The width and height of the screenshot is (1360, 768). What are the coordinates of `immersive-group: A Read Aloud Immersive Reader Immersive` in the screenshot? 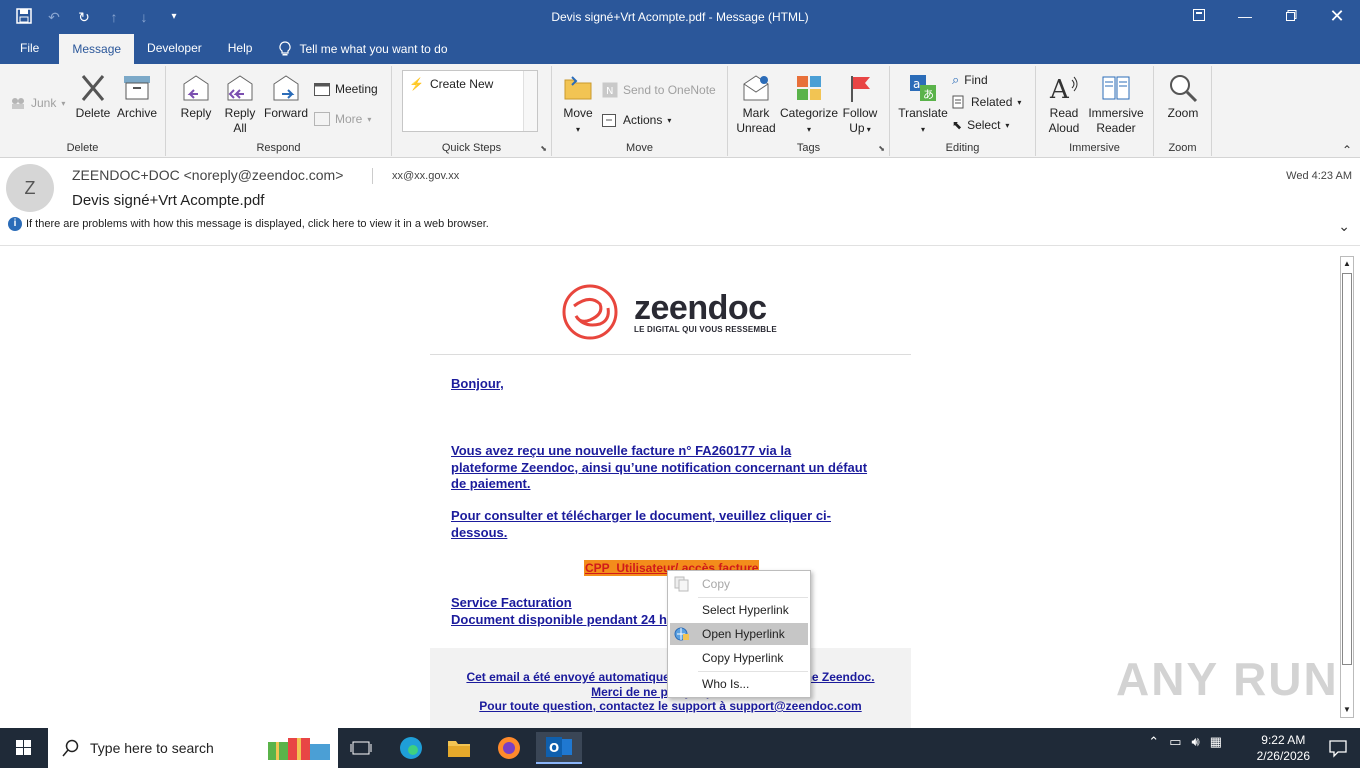 It's located at (1095, 111).